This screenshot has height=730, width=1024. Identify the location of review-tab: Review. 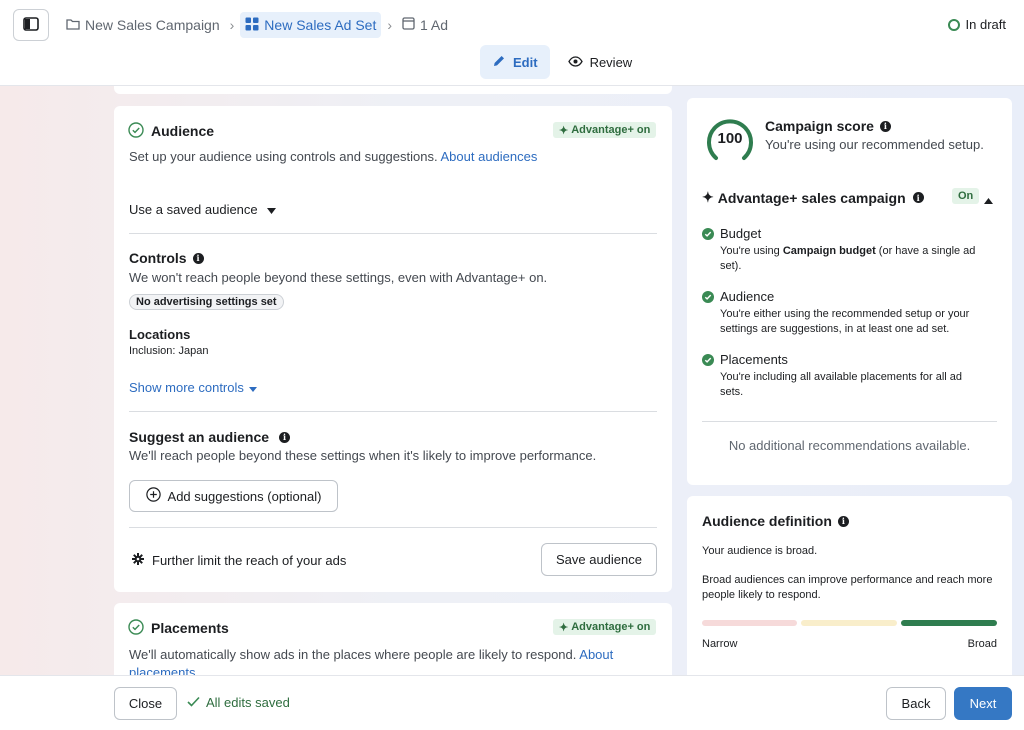
(600, 62).